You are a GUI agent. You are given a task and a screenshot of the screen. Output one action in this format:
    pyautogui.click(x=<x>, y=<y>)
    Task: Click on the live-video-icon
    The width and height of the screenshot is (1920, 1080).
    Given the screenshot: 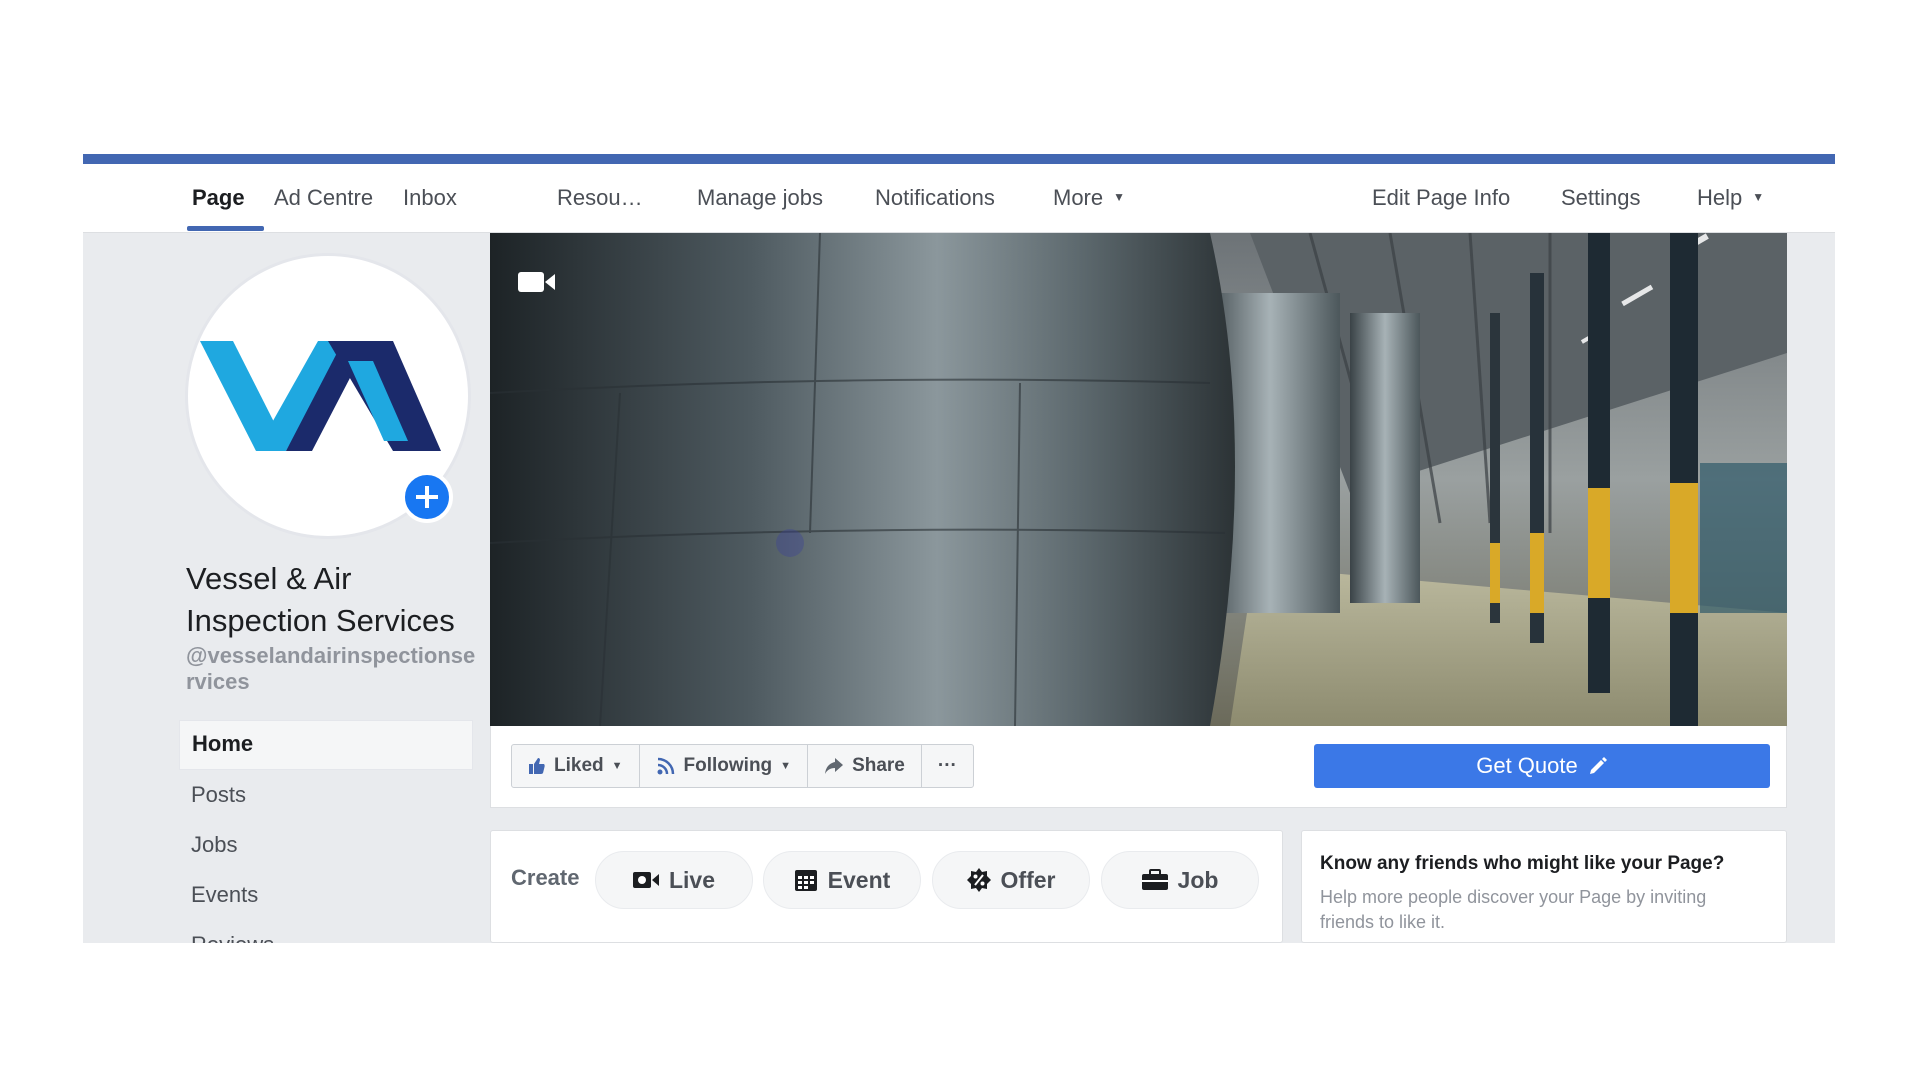 What is the action you would take?
    pyautogui.click(x=645, y=880)
    